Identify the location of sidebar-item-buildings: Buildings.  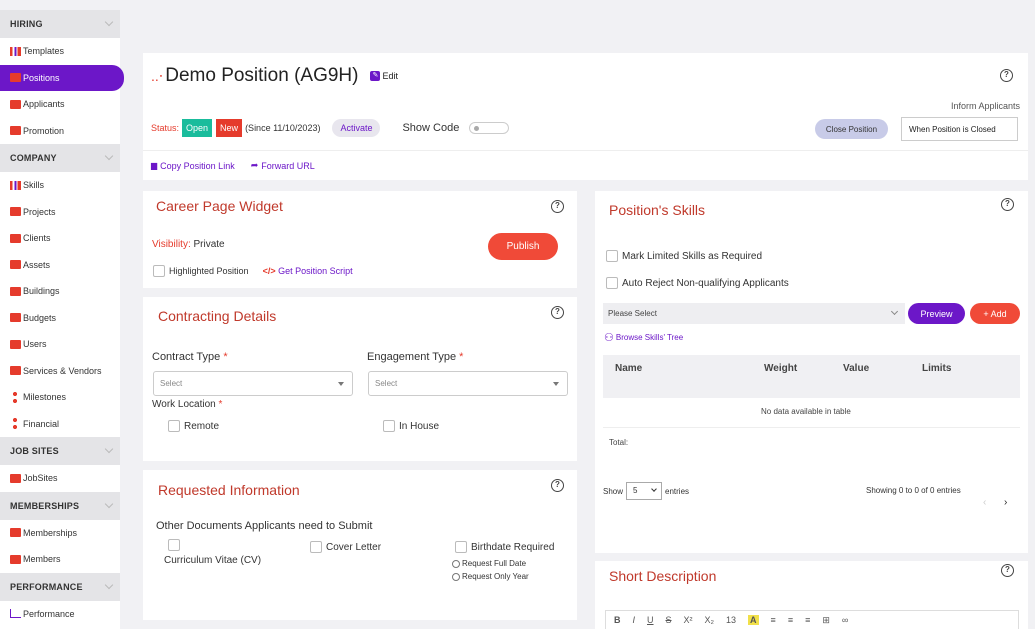
(60, 291).